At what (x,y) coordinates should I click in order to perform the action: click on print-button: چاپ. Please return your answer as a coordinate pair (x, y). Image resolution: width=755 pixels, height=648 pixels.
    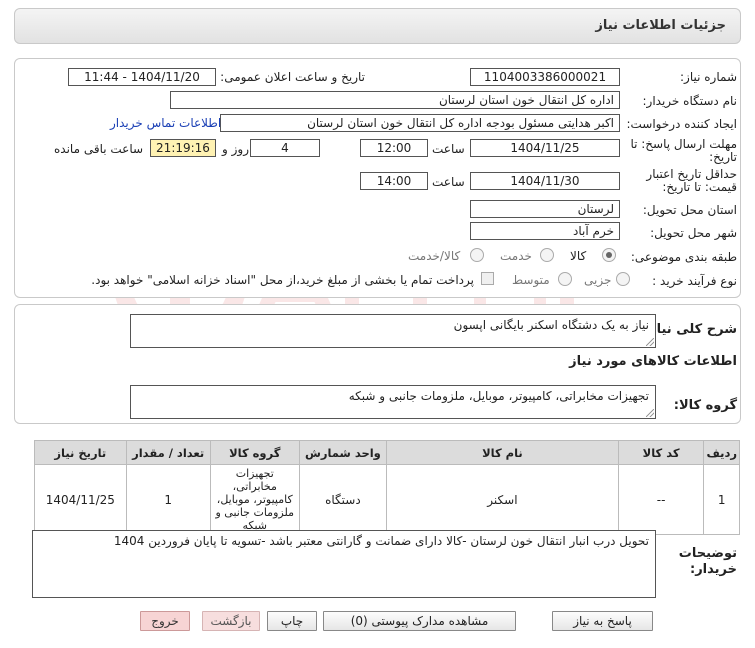
    Looking at the image, I should click on (292, 621).